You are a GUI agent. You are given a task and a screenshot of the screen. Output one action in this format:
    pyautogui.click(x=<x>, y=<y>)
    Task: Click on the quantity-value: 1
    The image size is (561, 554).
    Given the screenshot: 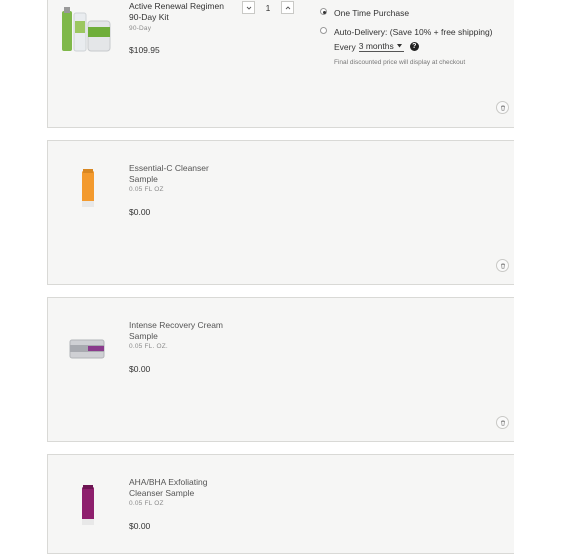 What is the action you would take?
    pyautogui.click(x=268, y=8)
    